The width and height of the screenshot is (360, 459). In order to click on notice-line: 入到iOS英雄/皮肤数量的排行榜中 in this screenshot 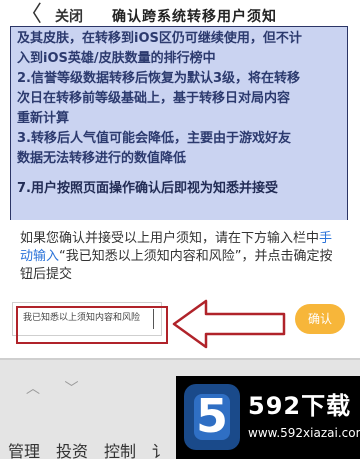, I will do `click(116, 58)`.